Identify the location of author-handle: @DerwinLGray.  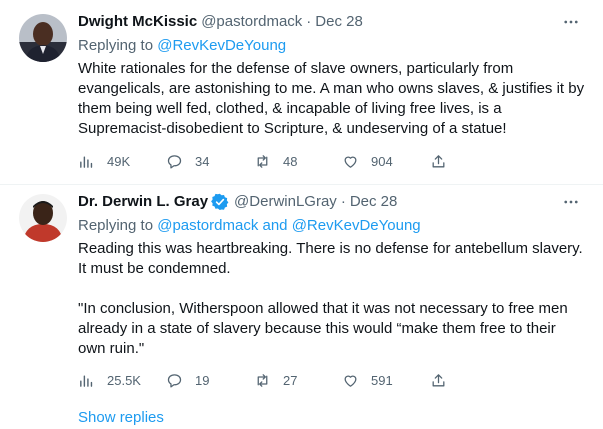
(285, 202).